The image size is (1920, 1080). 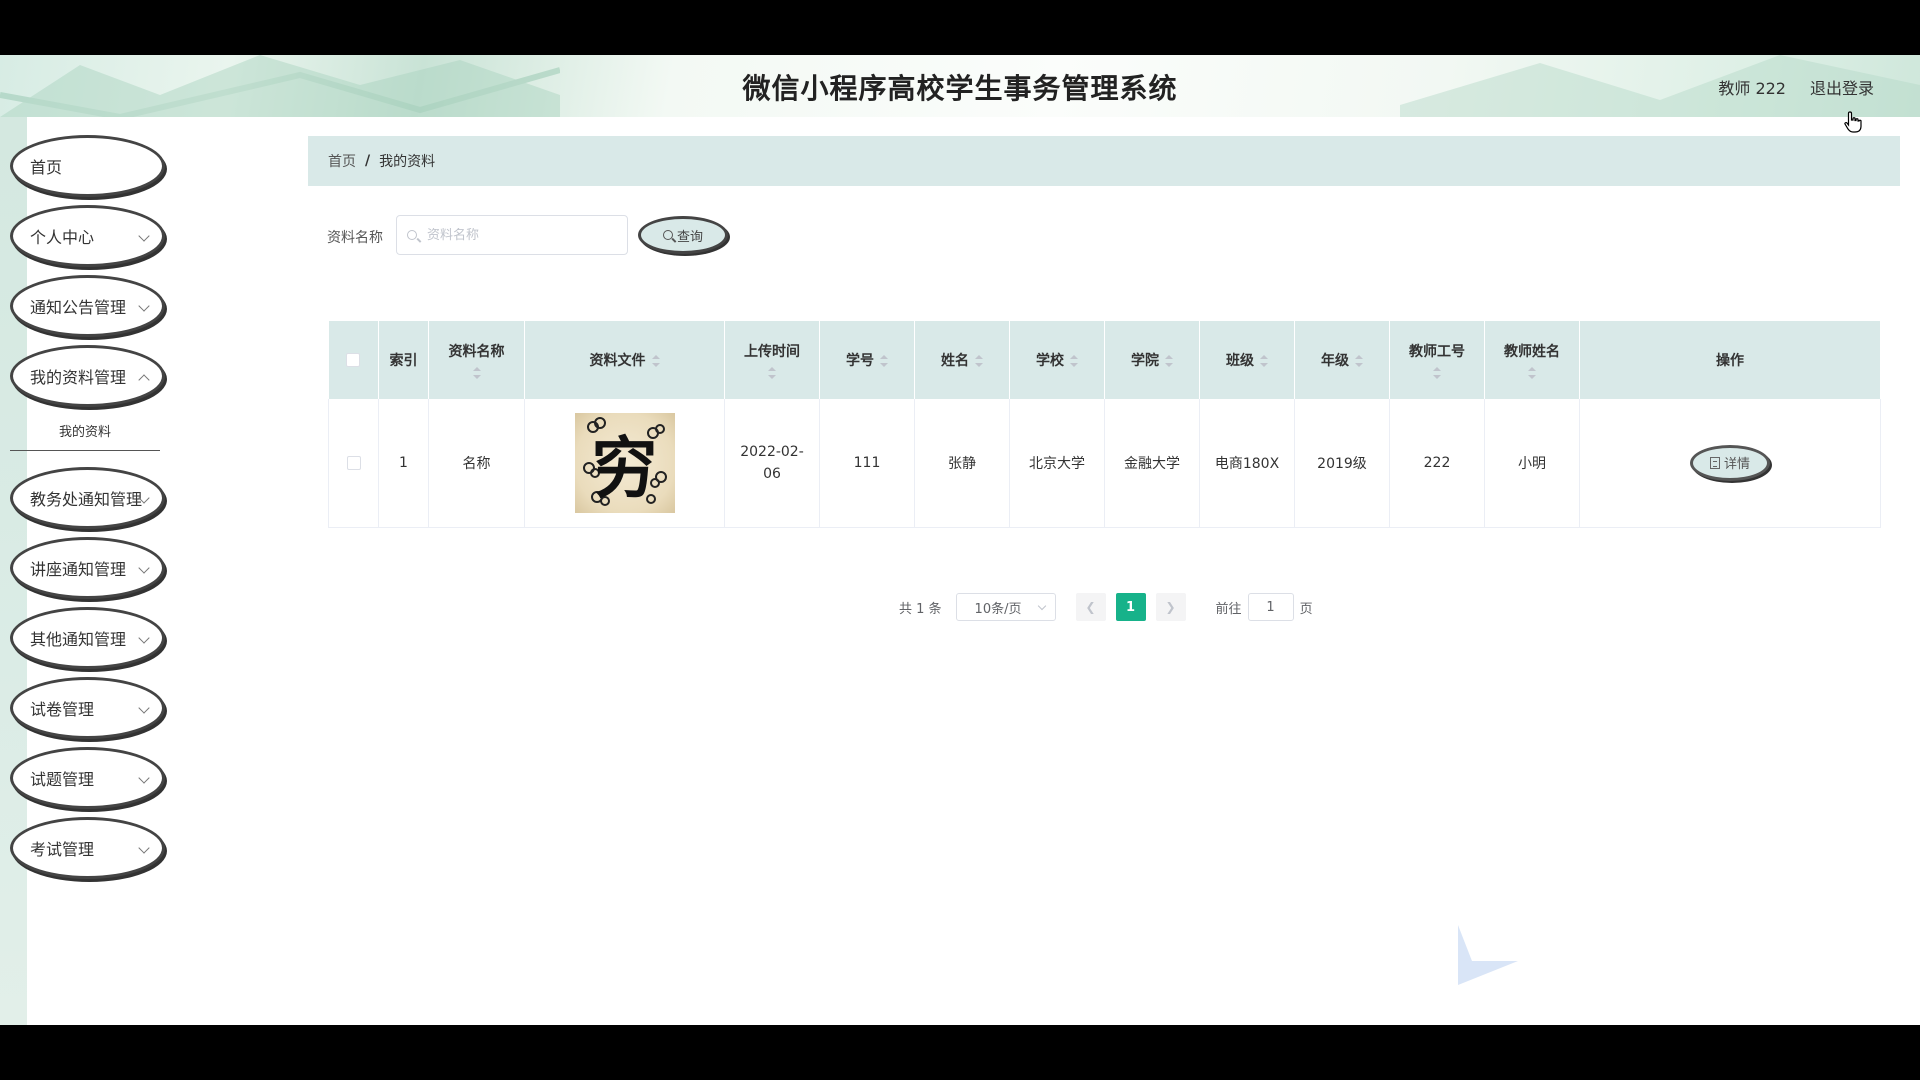 I want to click on prev-page-button: ❮, so click(x=1090, y=607).